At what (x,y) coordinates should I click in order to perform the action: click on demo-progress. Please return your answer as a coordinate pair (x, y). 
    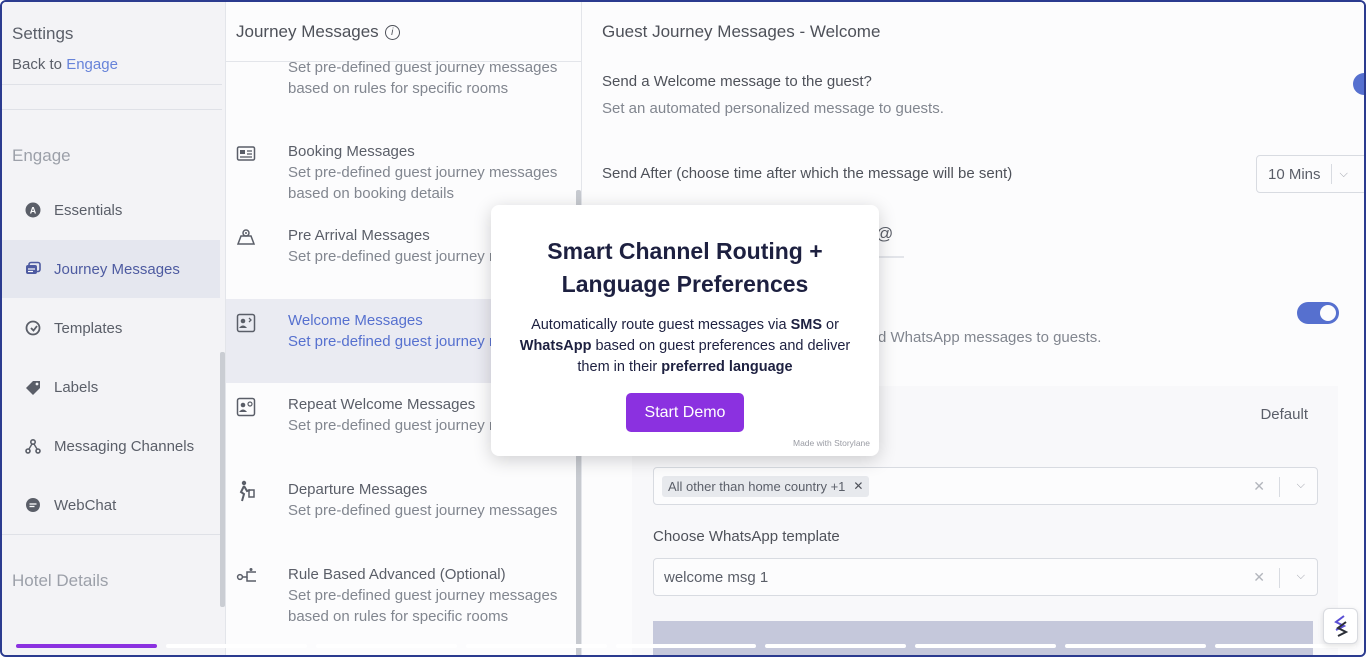
    Looking at the image, I should click on (686, 646).